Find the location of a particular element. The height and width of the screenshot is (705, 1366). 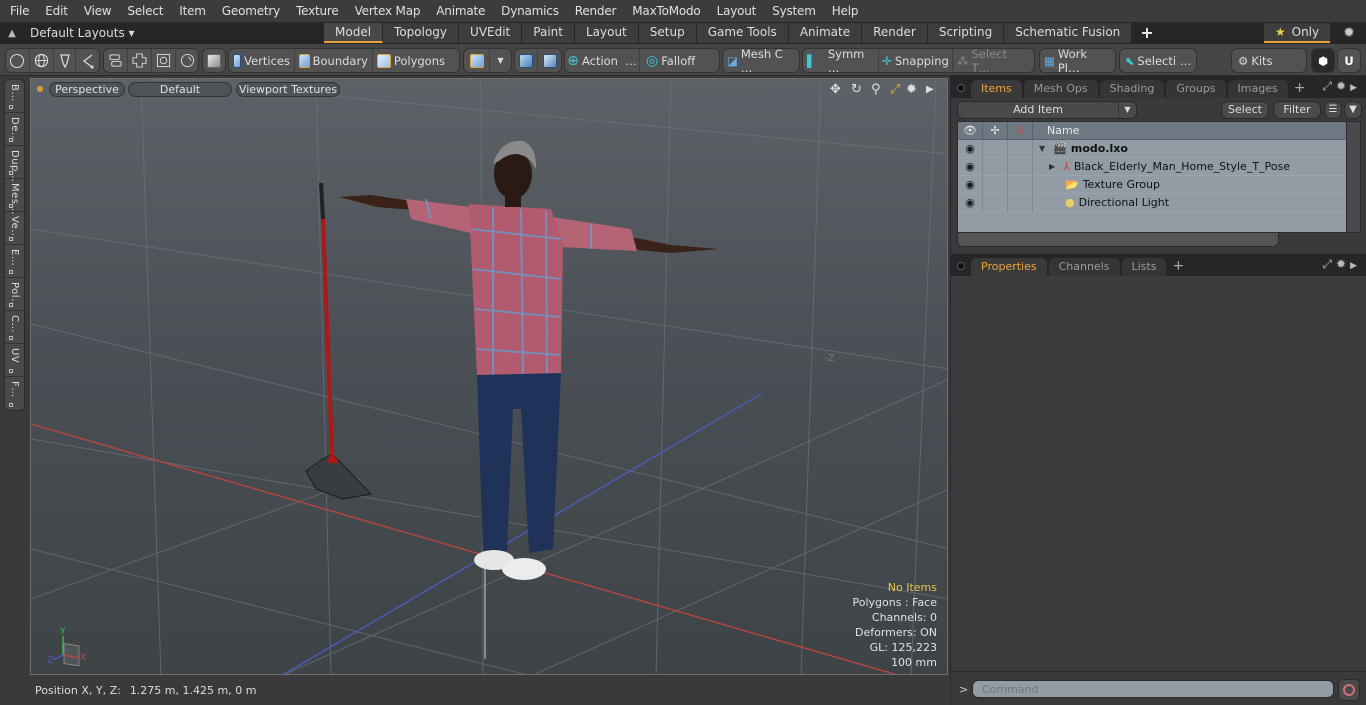

shading-selector: Default is located at coordinates (180, 89).